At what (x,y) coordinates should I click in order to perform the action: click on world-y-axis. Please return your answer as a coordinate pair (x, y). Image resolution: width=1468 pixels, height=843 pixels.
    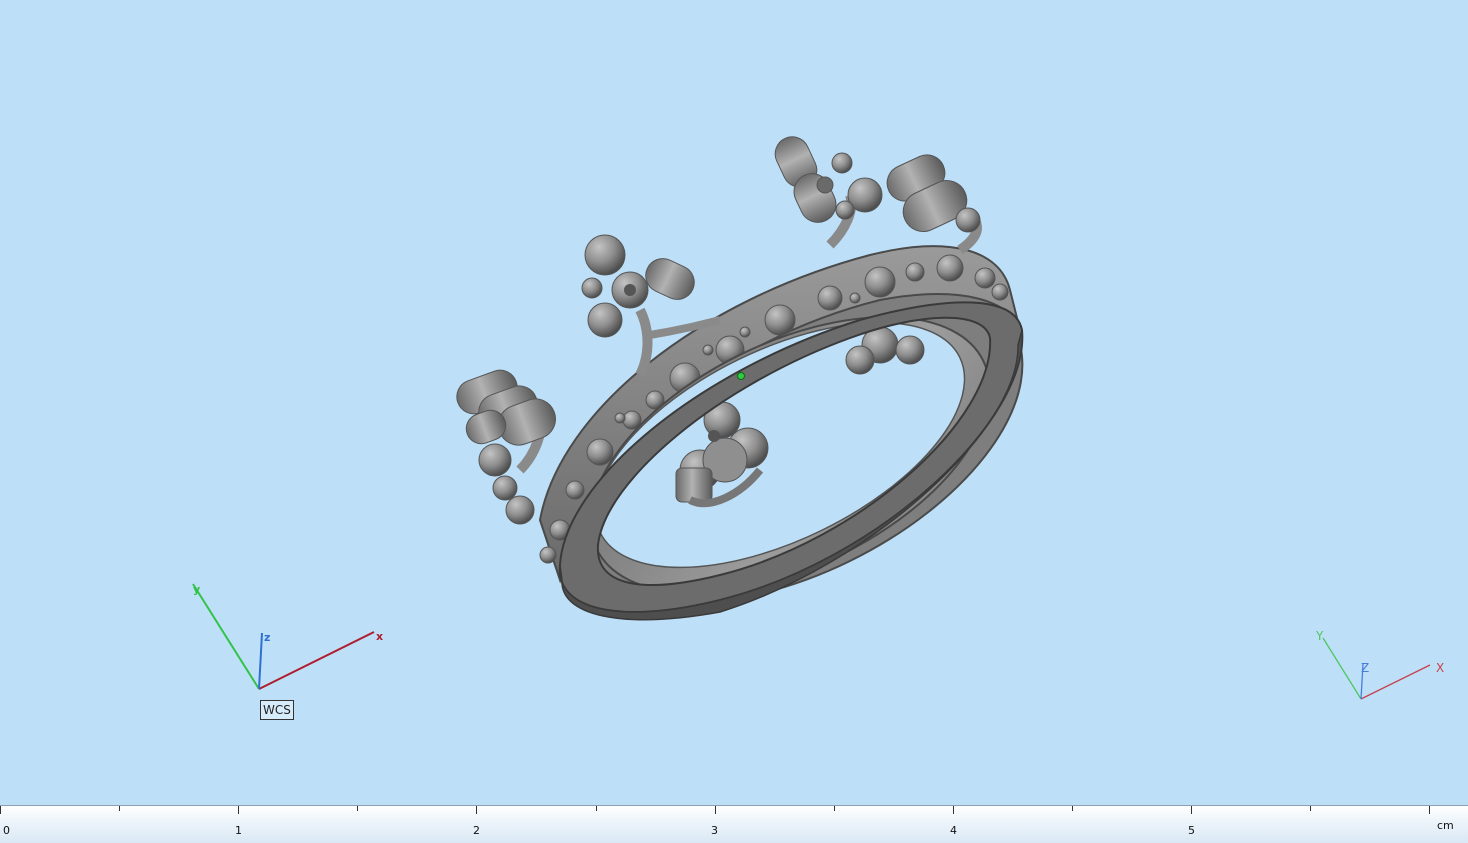
    Looking at the image, I should click on (226, 636).